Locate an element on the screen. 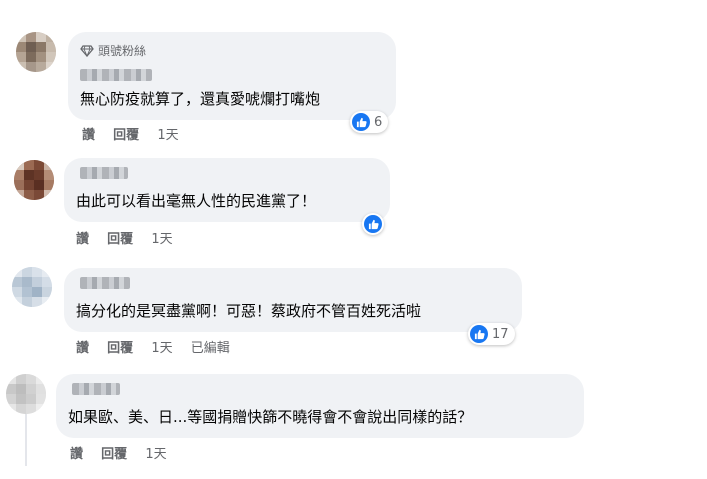 The width and height of the screenshot is (707, 479). comment-bubble: 由此可以看出毫無人性的民進黨了！ is located at coordinates (227, 190).